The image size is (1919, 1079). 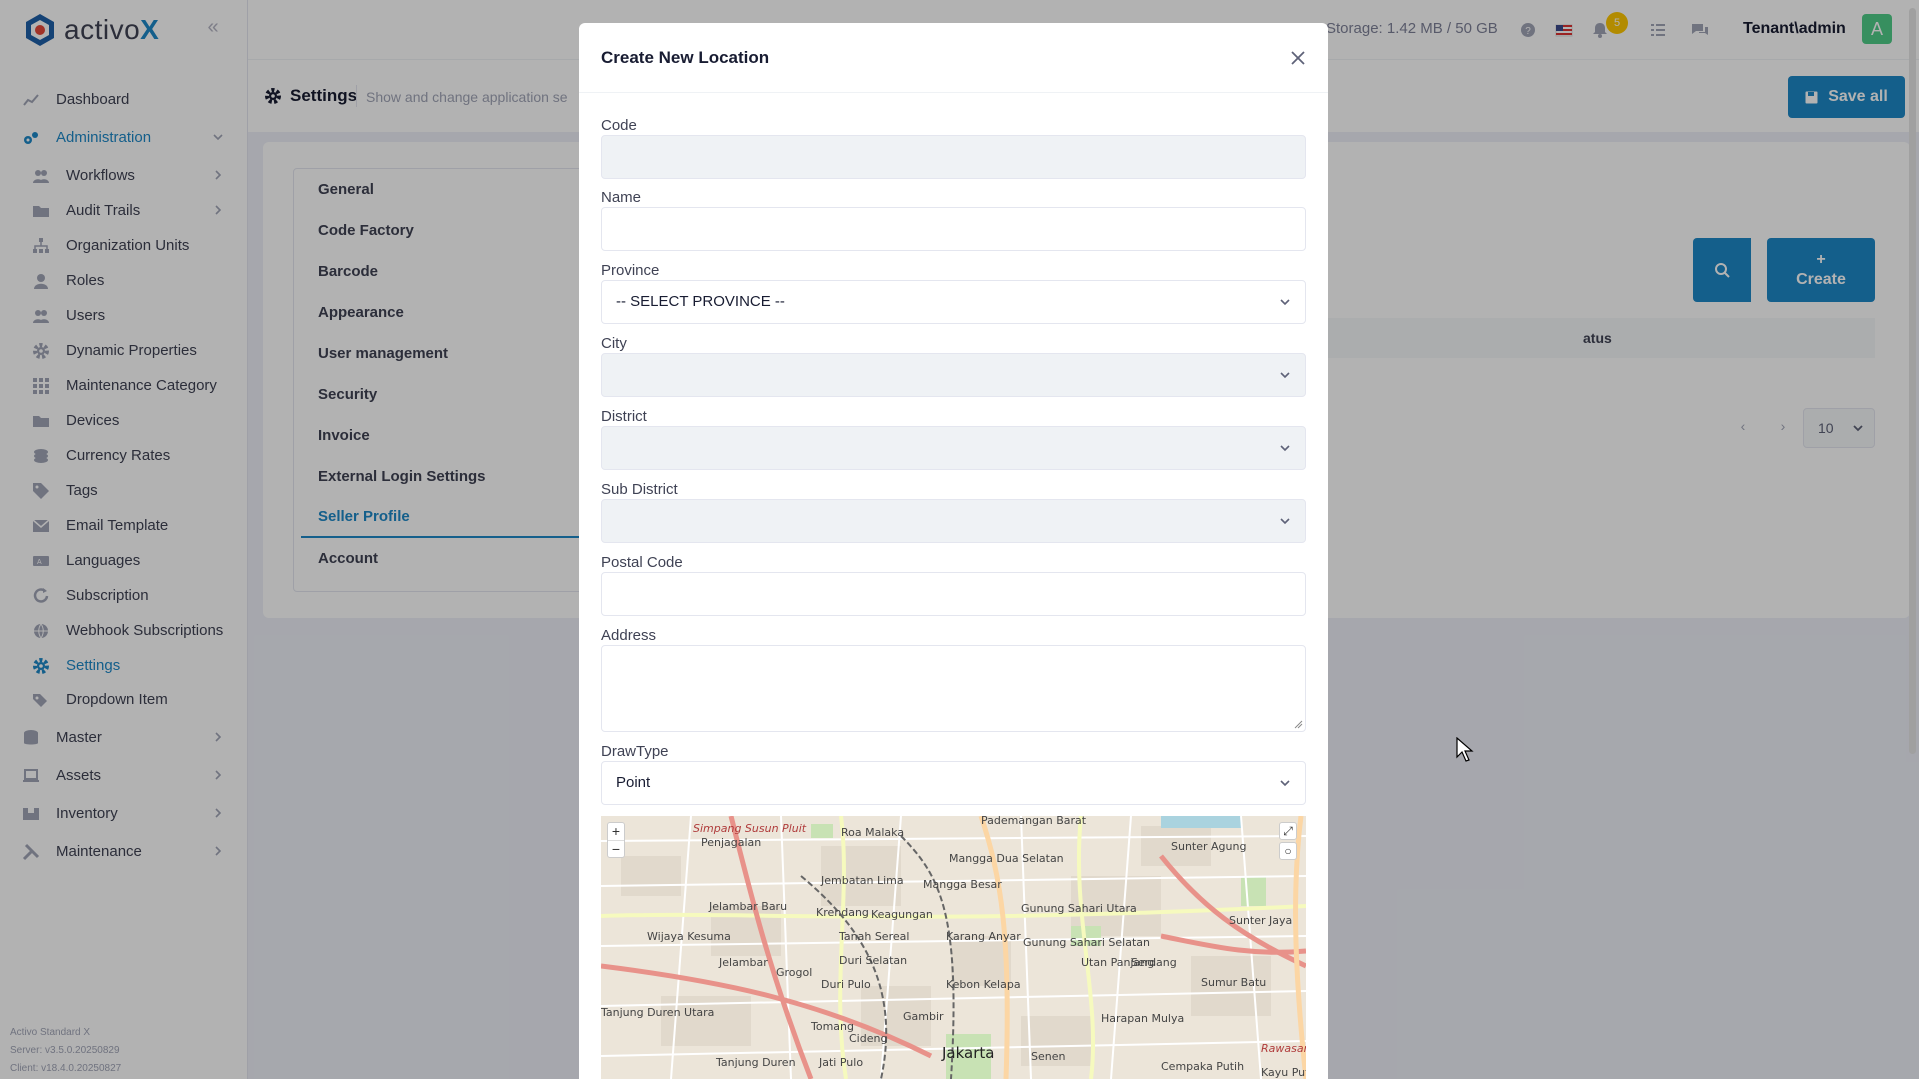 What do you see at coordinates (685, 57) in the screenshot?
I see `modal-title: Create New Location` at bounding box center [685, 57].